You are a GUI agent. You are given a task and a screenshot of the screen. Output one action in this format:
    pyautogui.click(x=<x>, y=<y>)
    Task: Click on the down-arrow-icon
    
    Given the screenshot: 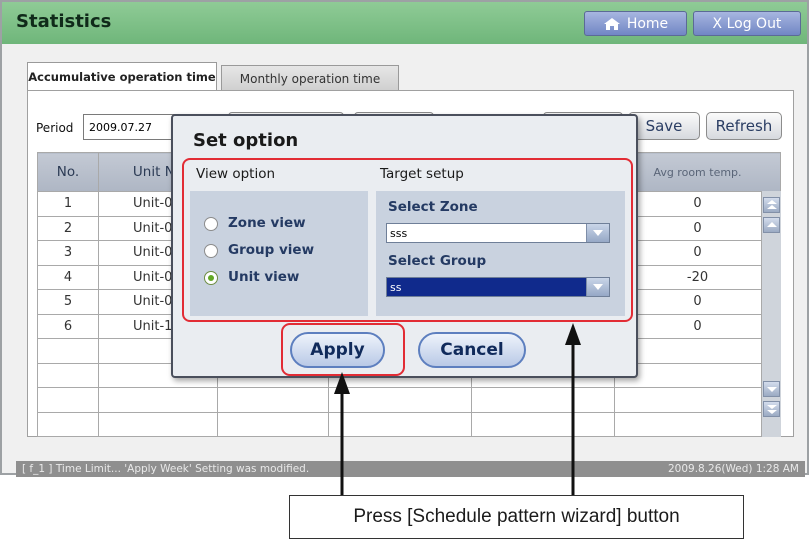 What is the action you would take?
    pyautogui.click(x=771, y=389)
    